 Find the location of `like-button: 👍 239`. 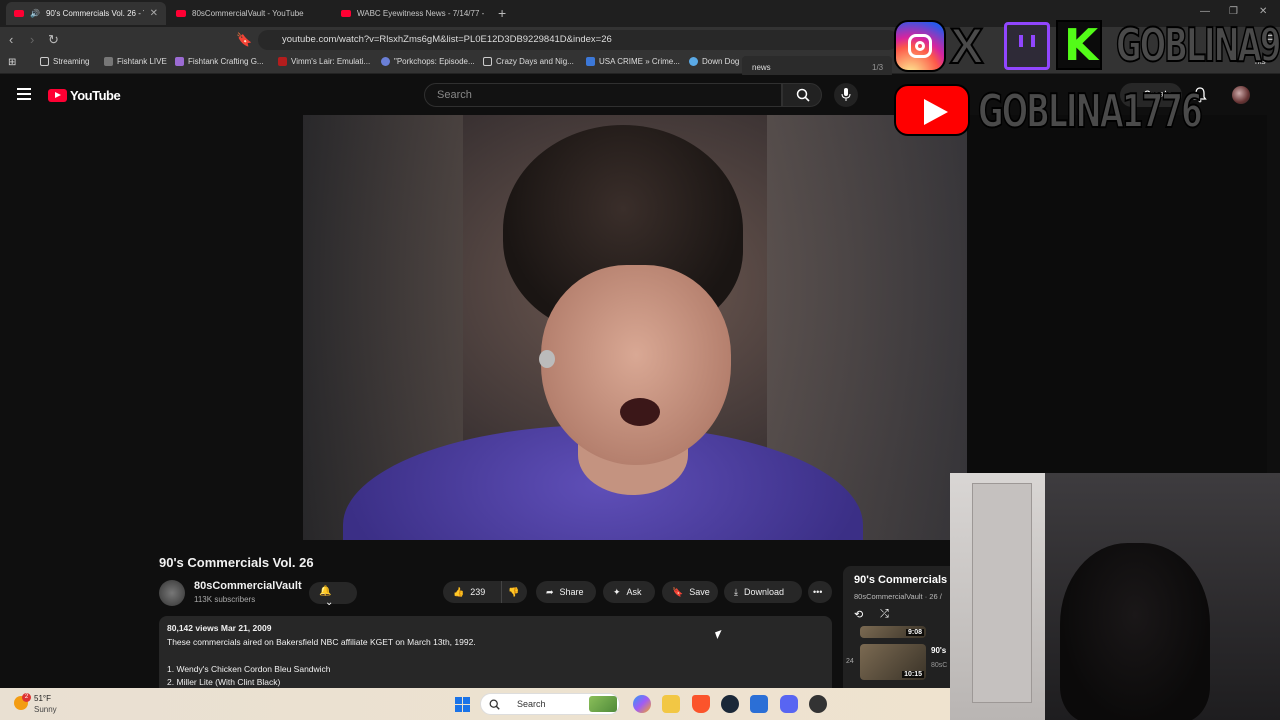

like-button: 👍 239 is located at coordinates (472, 592).